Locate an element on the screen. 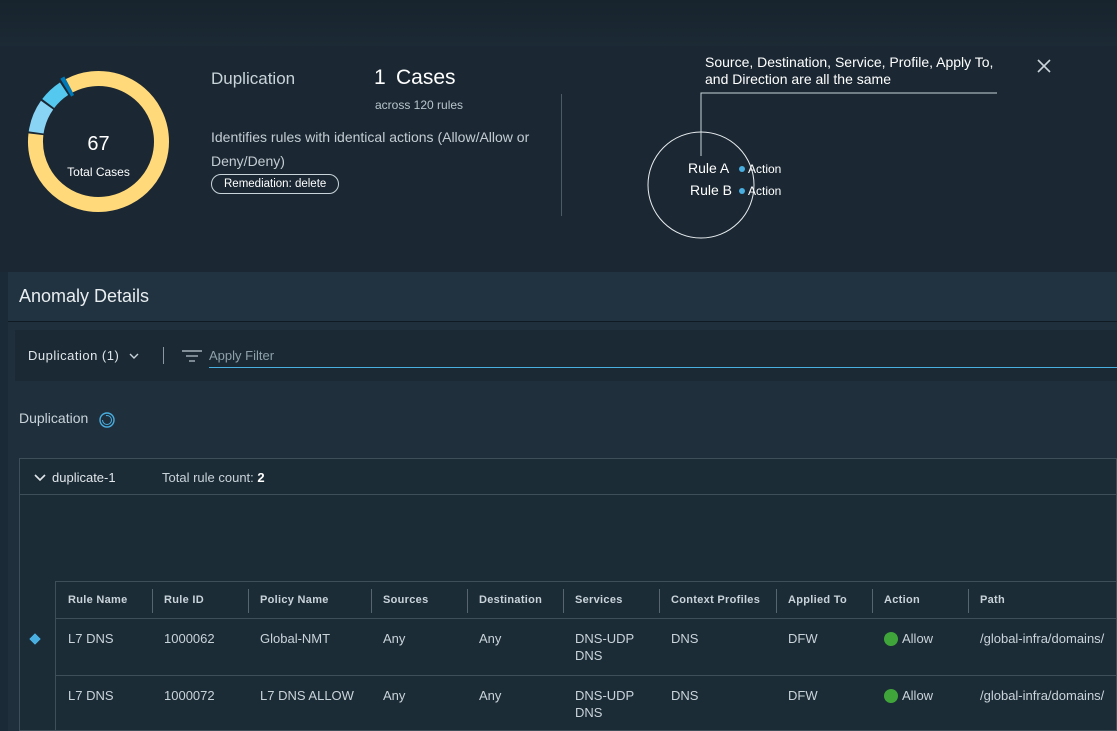  col-path: Path is located at coordinates (986, 600).